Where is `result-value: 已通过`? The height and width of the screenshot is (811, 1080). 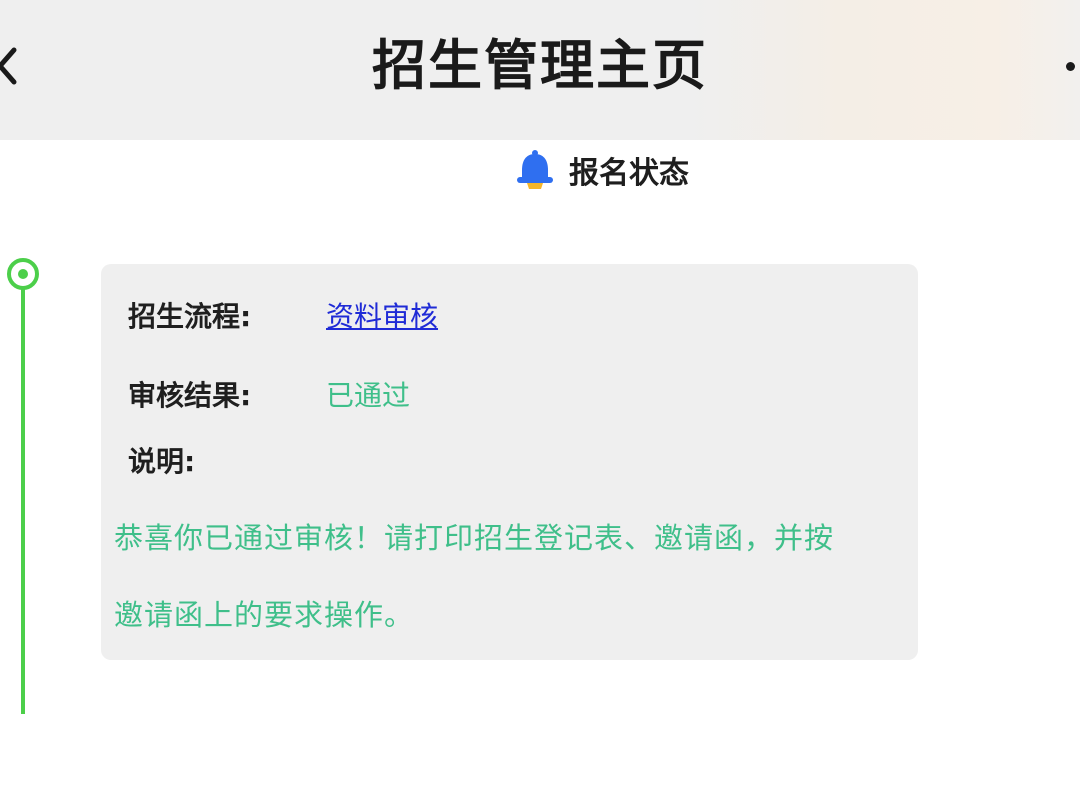
result-value: 已通过 is located at coordinates (368, 395).